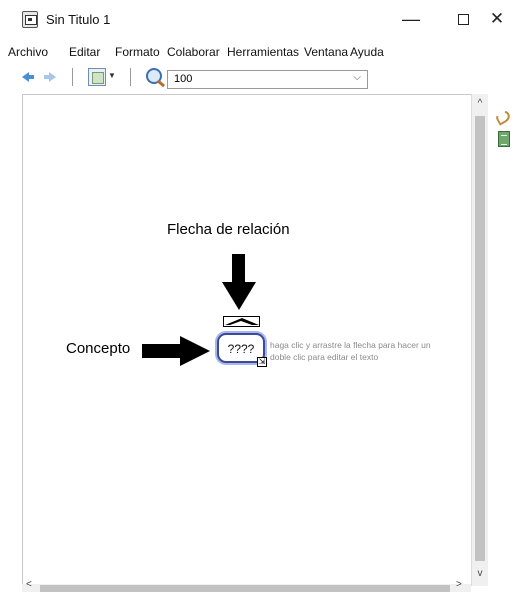 The height and width of the screenshot is (592, 514). What do you see at coordinates (183, 79) in the screenshot?
I see `zoom-value: 100` at bounding box center [183, 79].